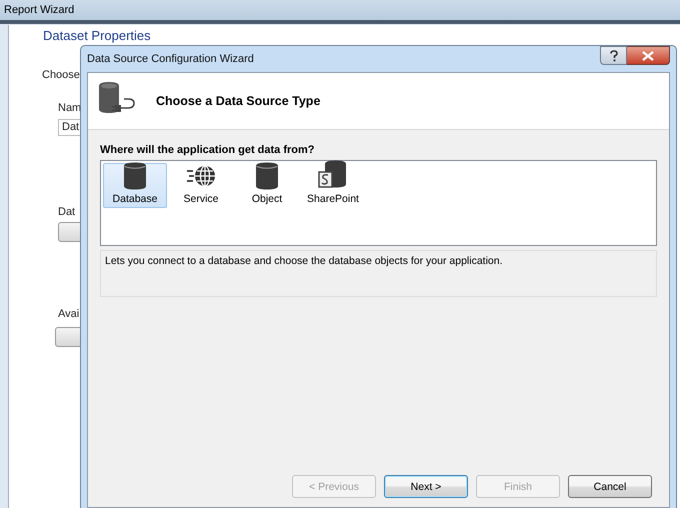  Describe the element at coordinates (170, 59) in the screenshot. I see `dialog-title: Data Source Configuration Wizard` at that location.